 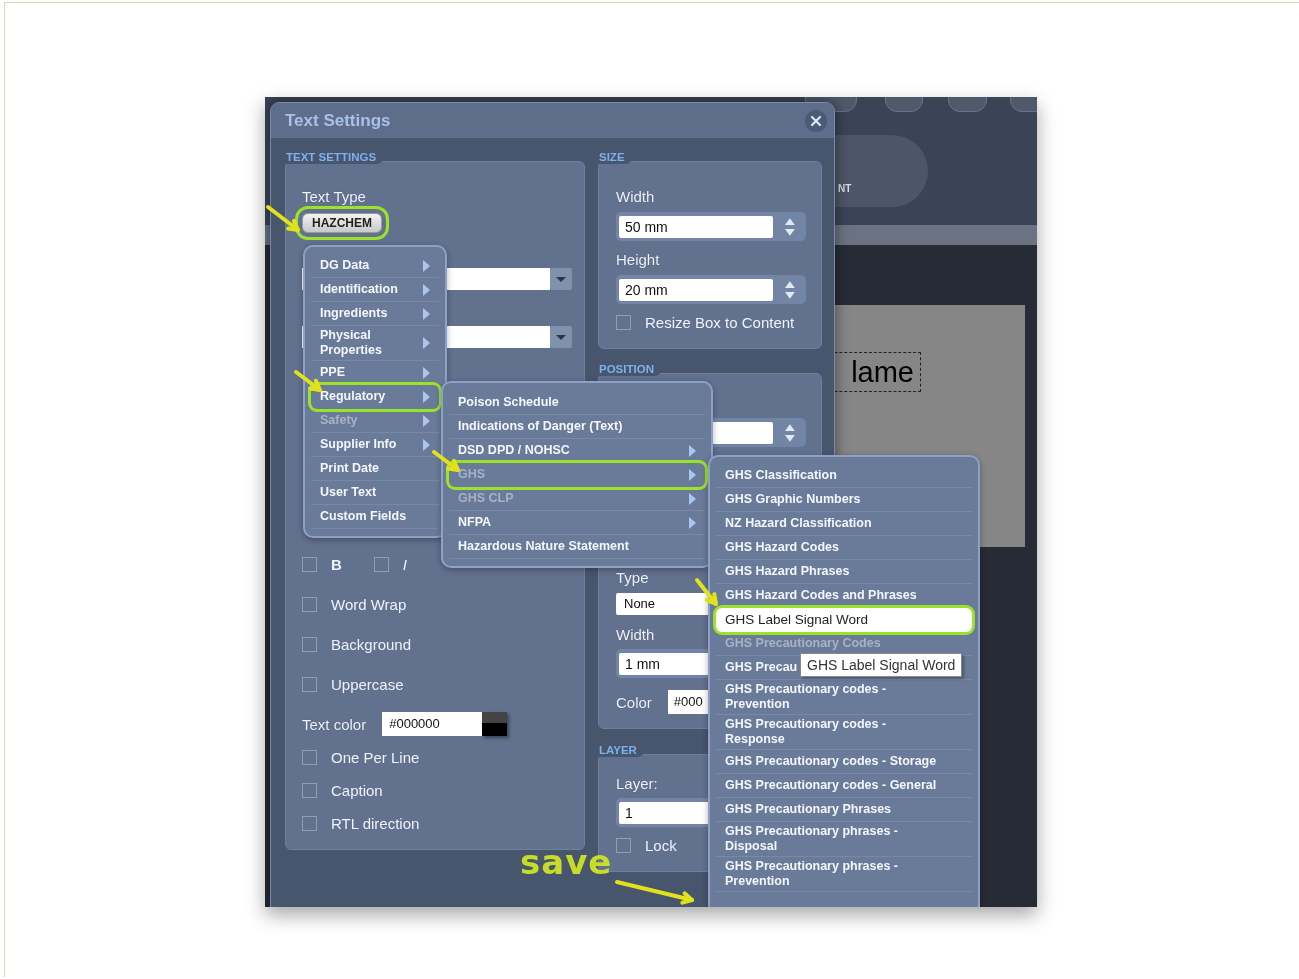 I want to click on checkbox-label: I, so click(x=404, y=564).